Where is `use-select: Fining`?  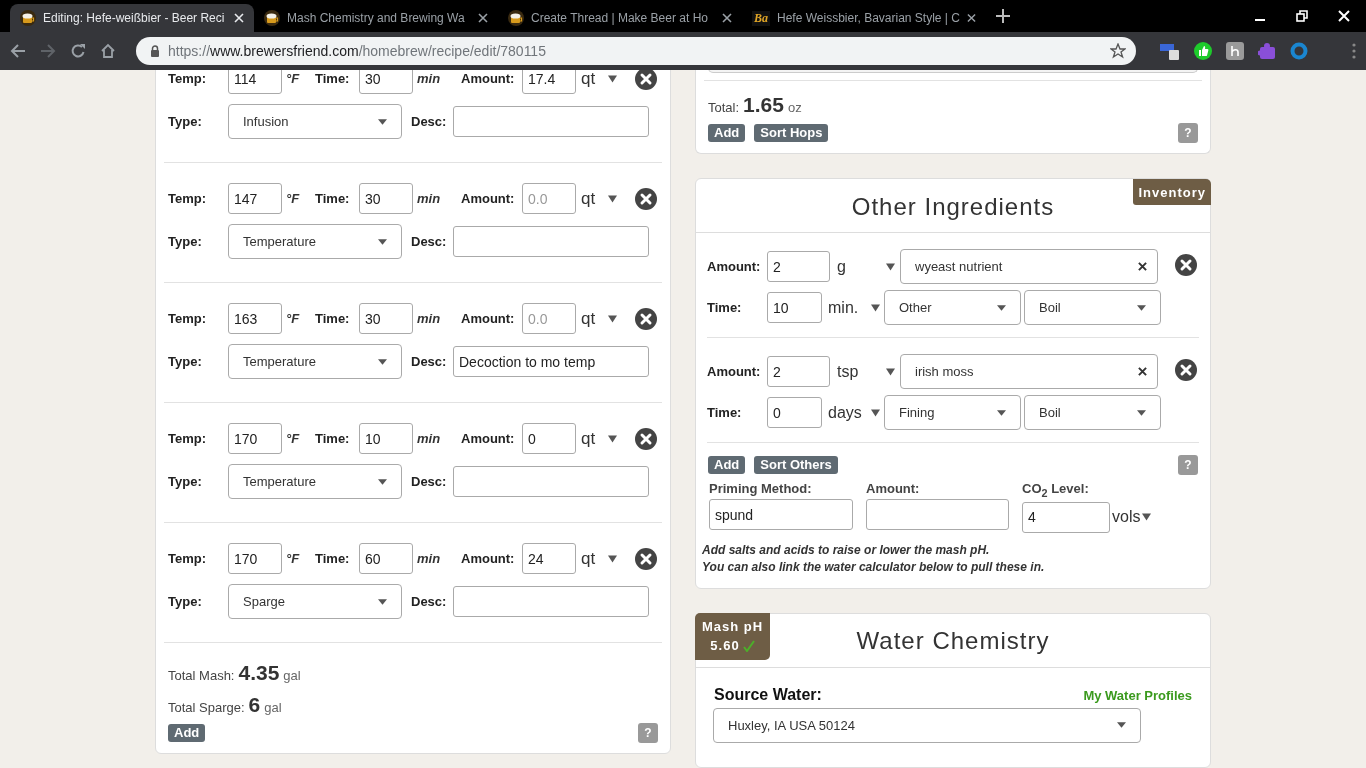
use-select: Fining is located at coordinates (952, 412).